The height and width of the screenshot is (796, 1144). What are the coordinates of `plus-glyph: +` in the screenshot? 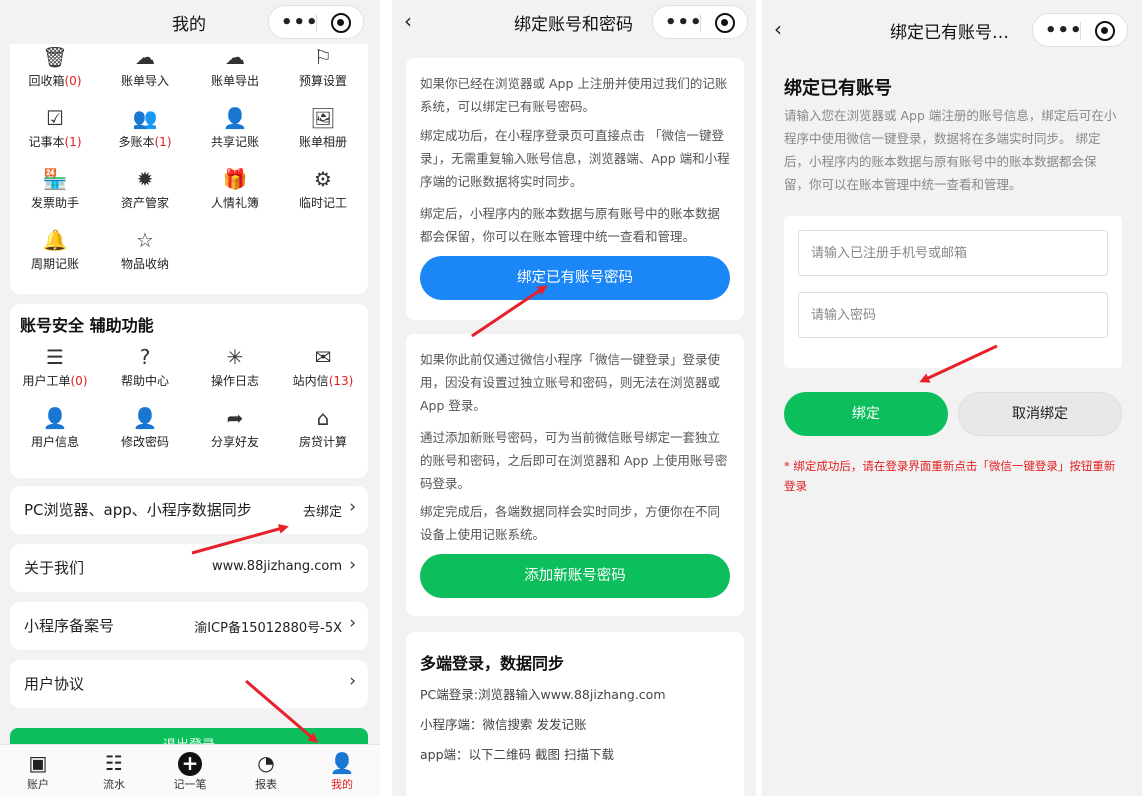 It's located at (190, 764).